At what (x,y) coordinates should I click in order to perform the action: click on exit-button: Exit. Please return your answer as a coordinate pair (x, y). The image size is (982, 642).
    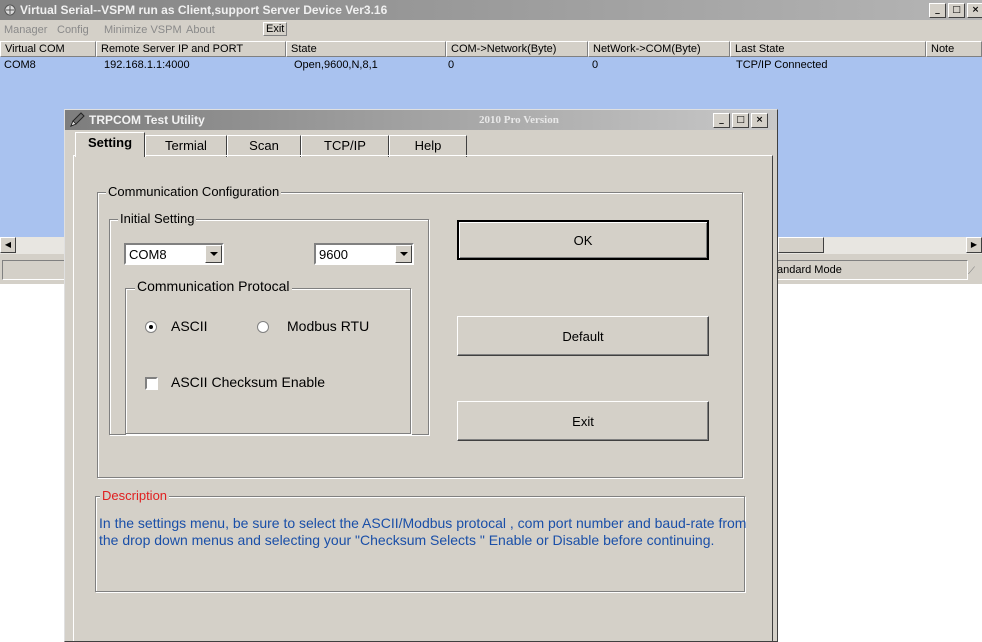
    Looking at the image, I should click on (583, 421).